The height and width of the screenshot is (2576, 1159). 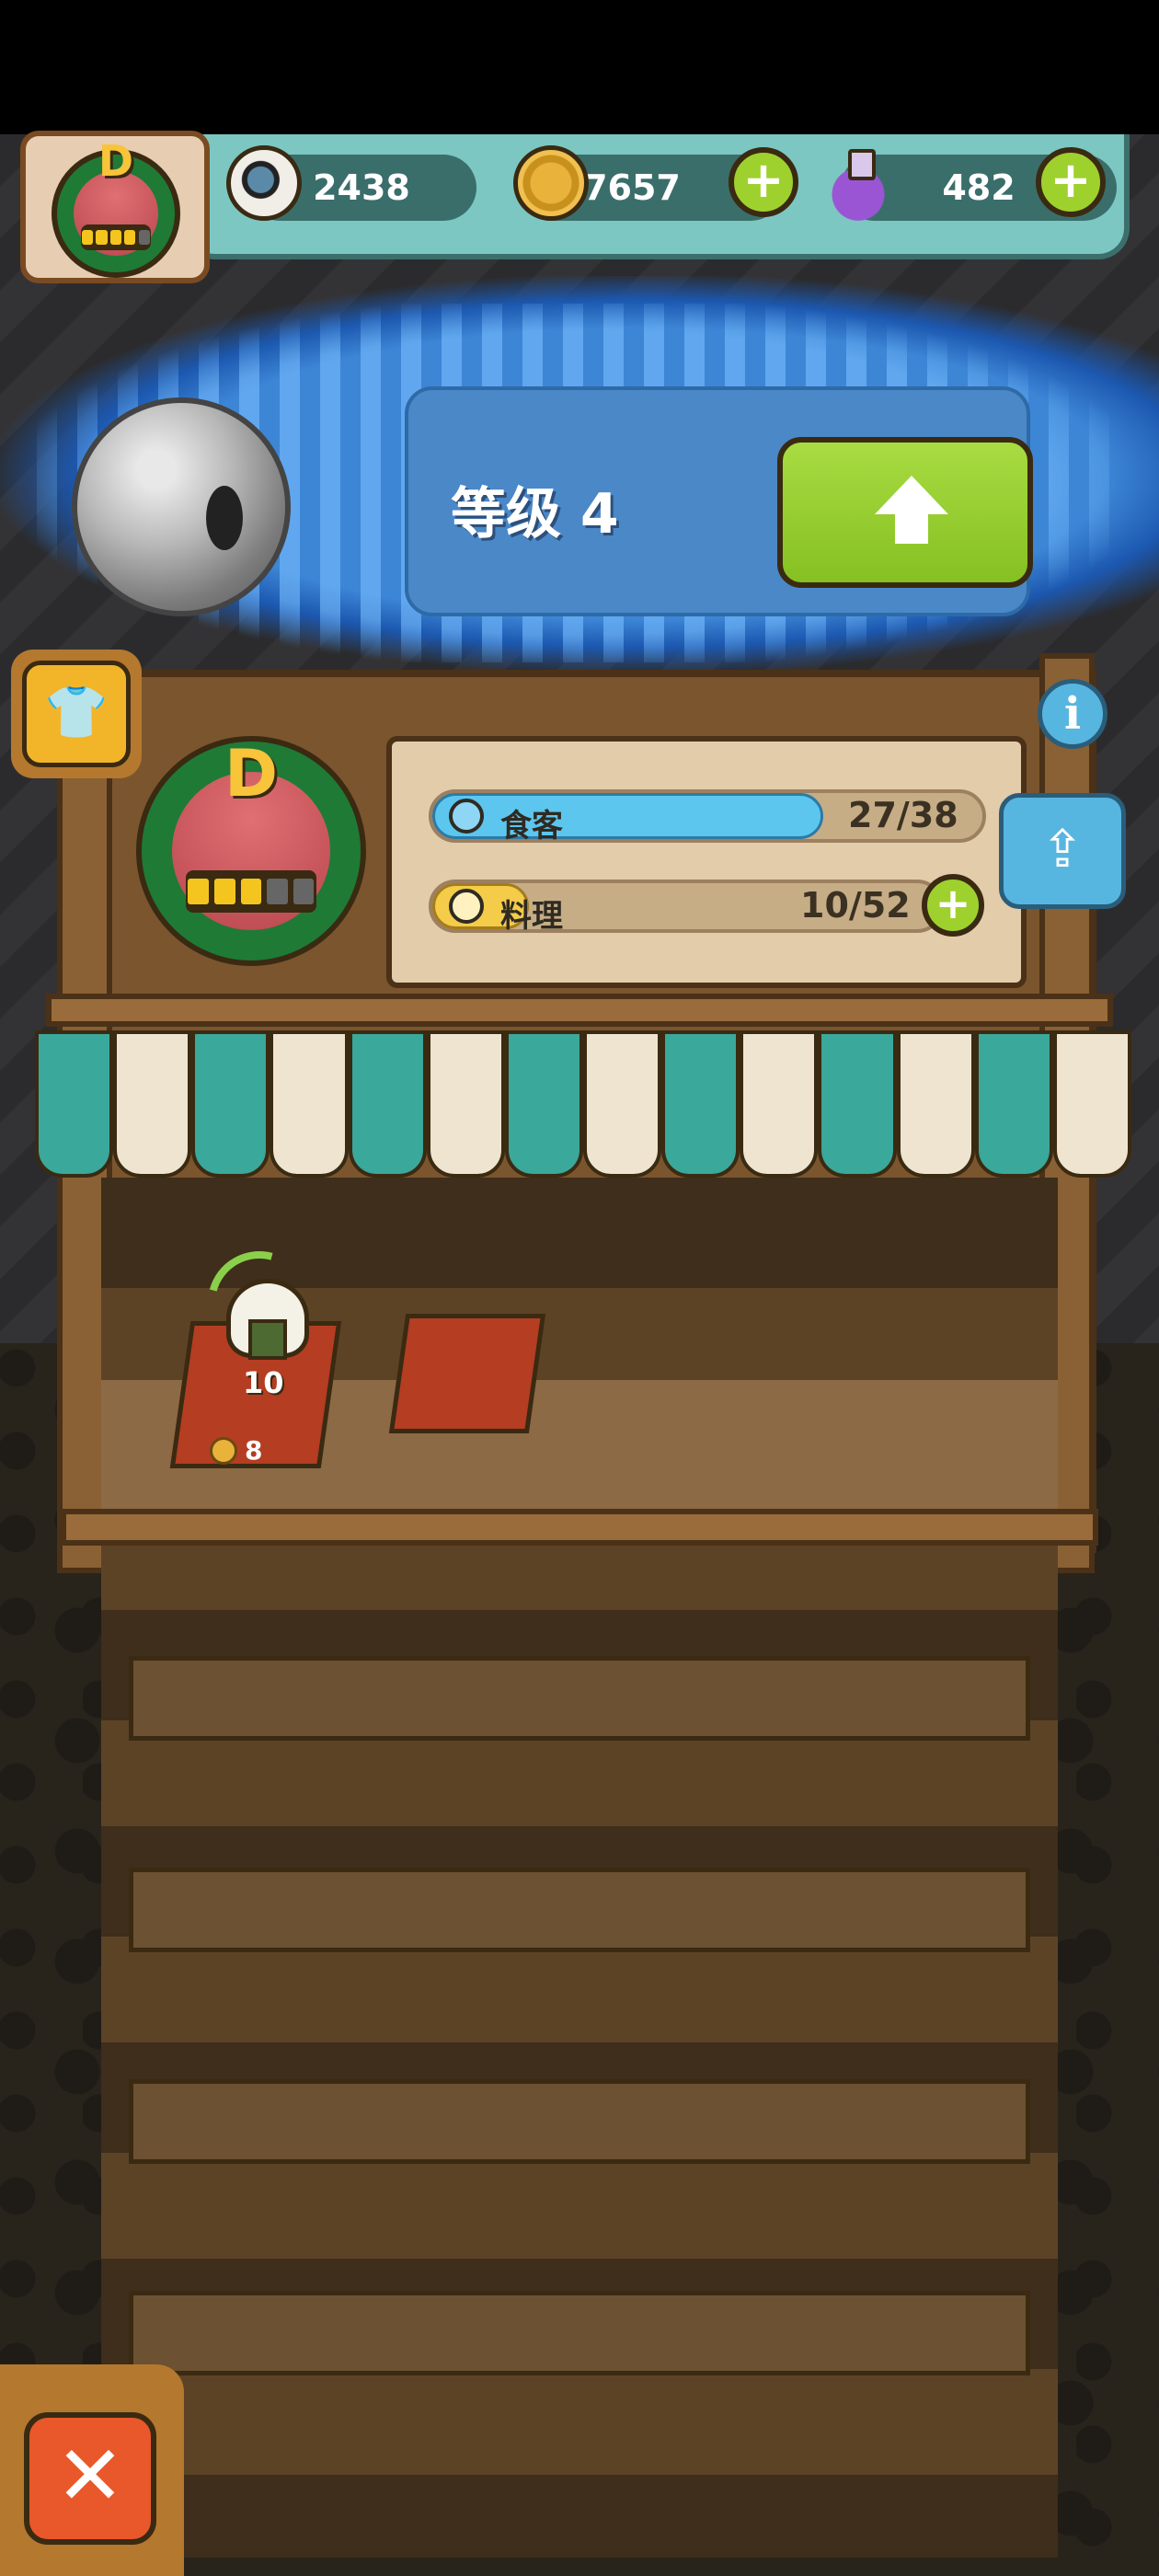 I want to click on shelf-ledge, so click(x=579, y=1527).